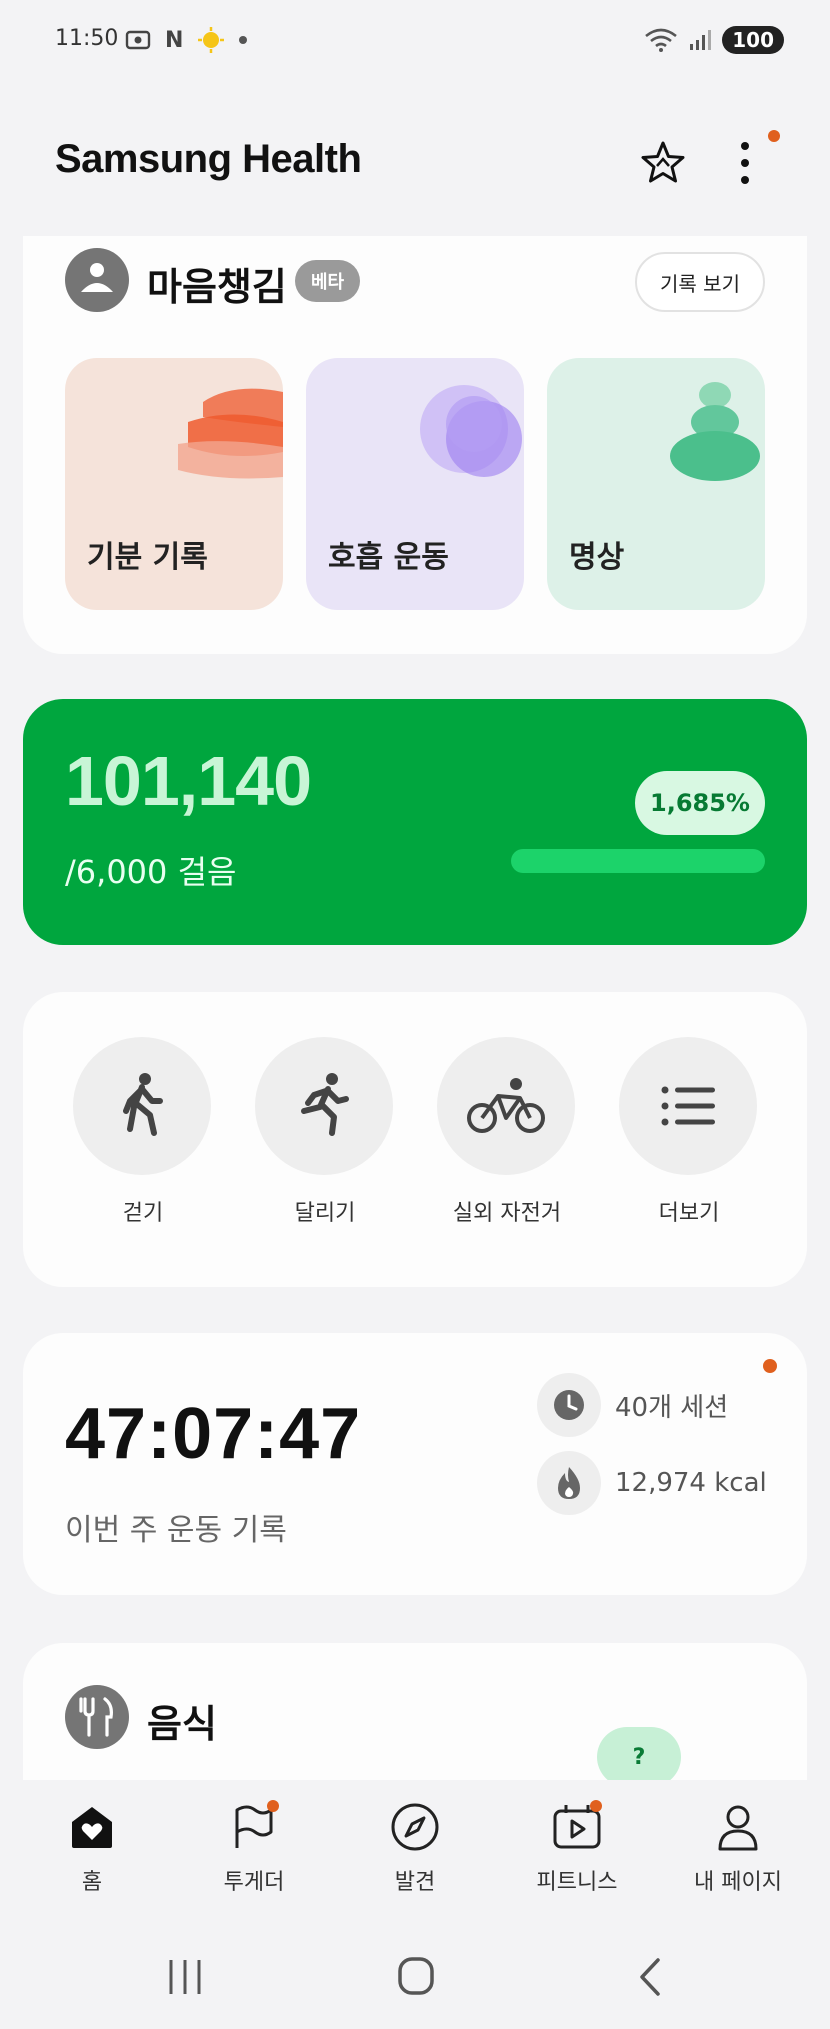 Image resolution: width=830 pixels, height=2029 pixels. I want to click on profile-icon, so click(738, 1827).